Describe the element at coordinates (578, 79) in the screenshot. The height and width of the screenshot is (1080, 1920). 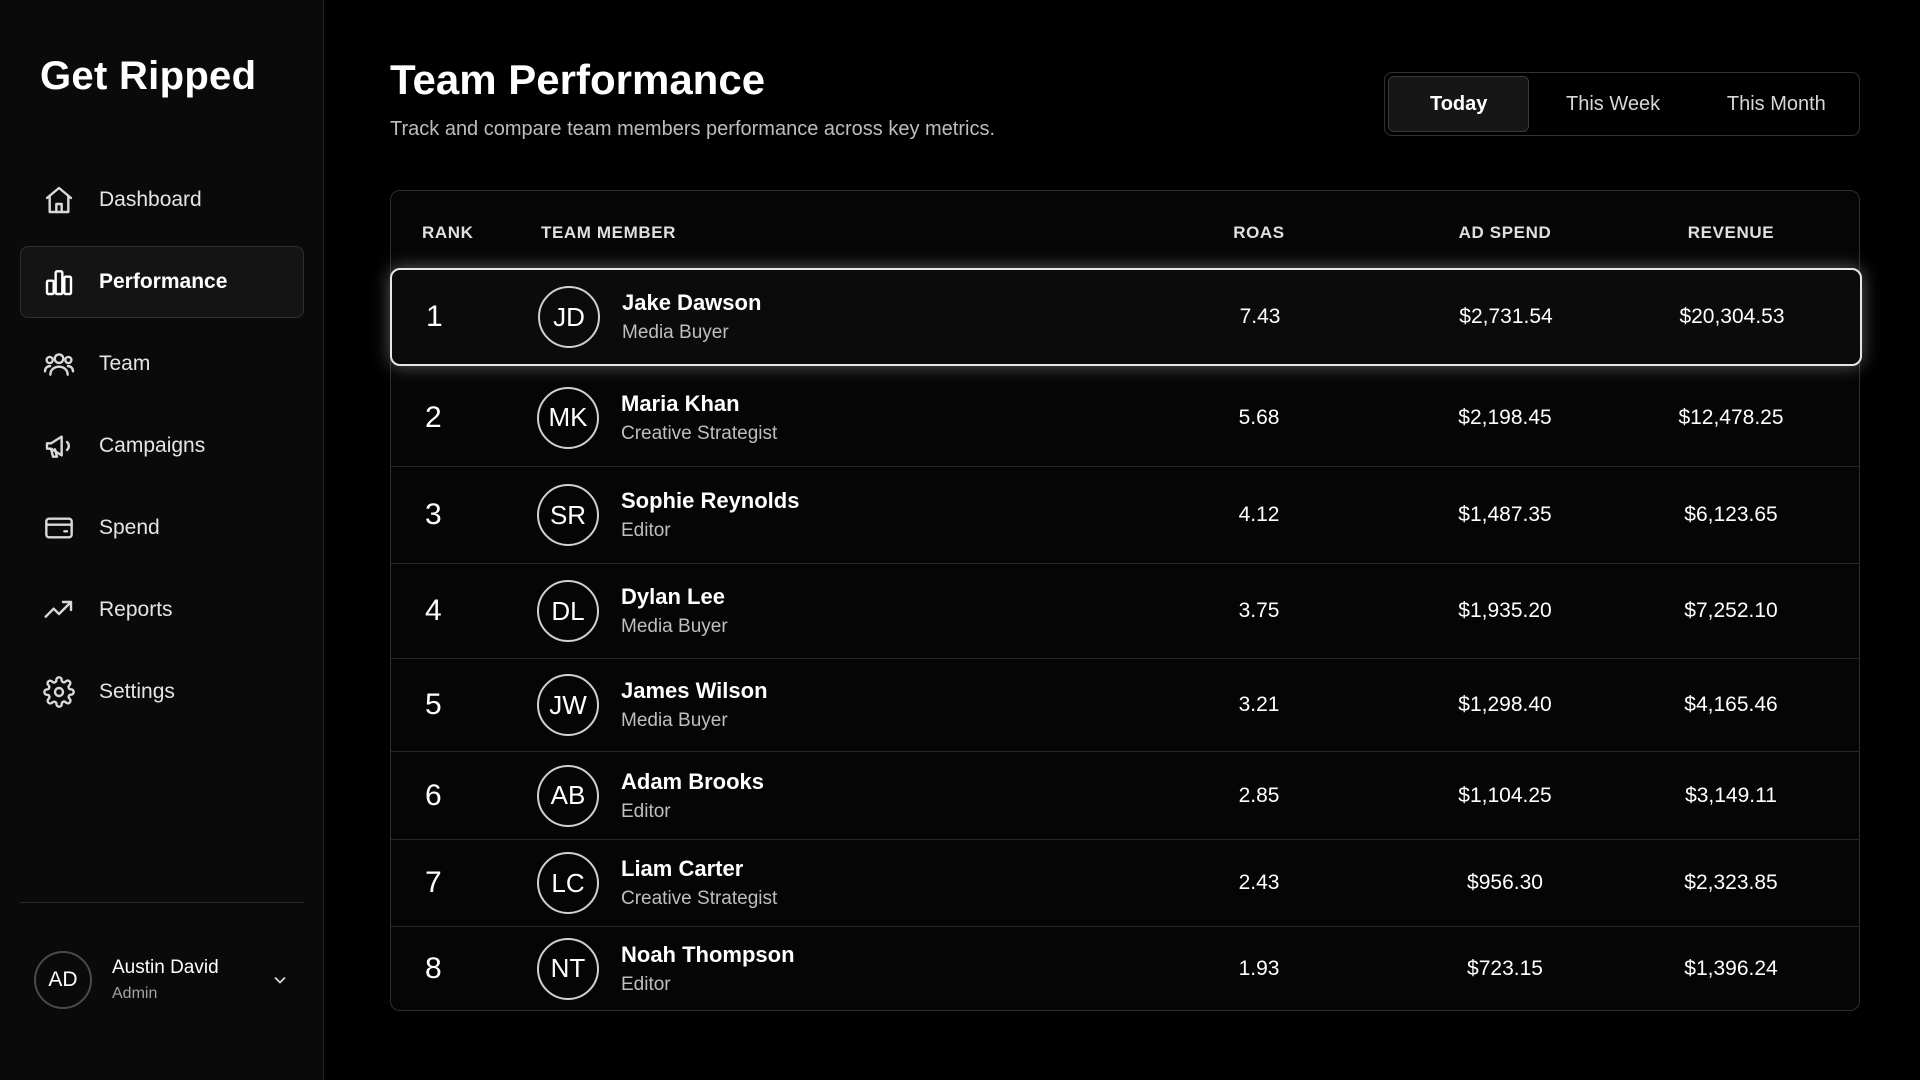
I see `page-title: Team Performance` at that location.